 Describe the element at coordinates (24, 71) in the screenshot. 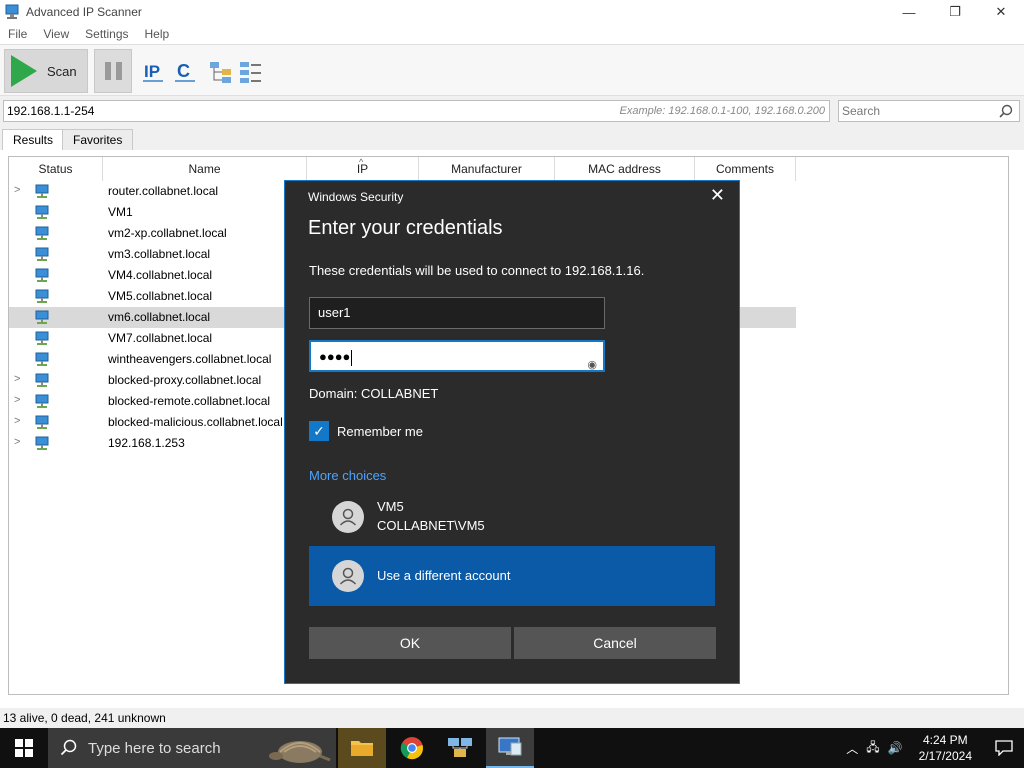

I see `play-icon` at that location.